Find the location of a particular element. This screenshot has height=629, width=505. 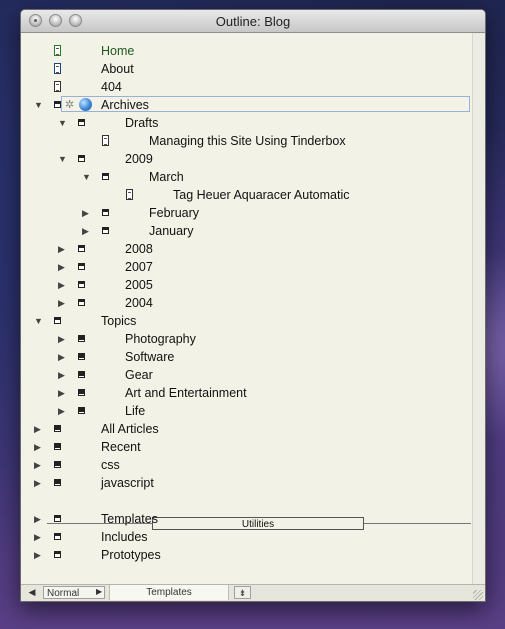

vertical-scrollbar is located at coordinates (478, 309).